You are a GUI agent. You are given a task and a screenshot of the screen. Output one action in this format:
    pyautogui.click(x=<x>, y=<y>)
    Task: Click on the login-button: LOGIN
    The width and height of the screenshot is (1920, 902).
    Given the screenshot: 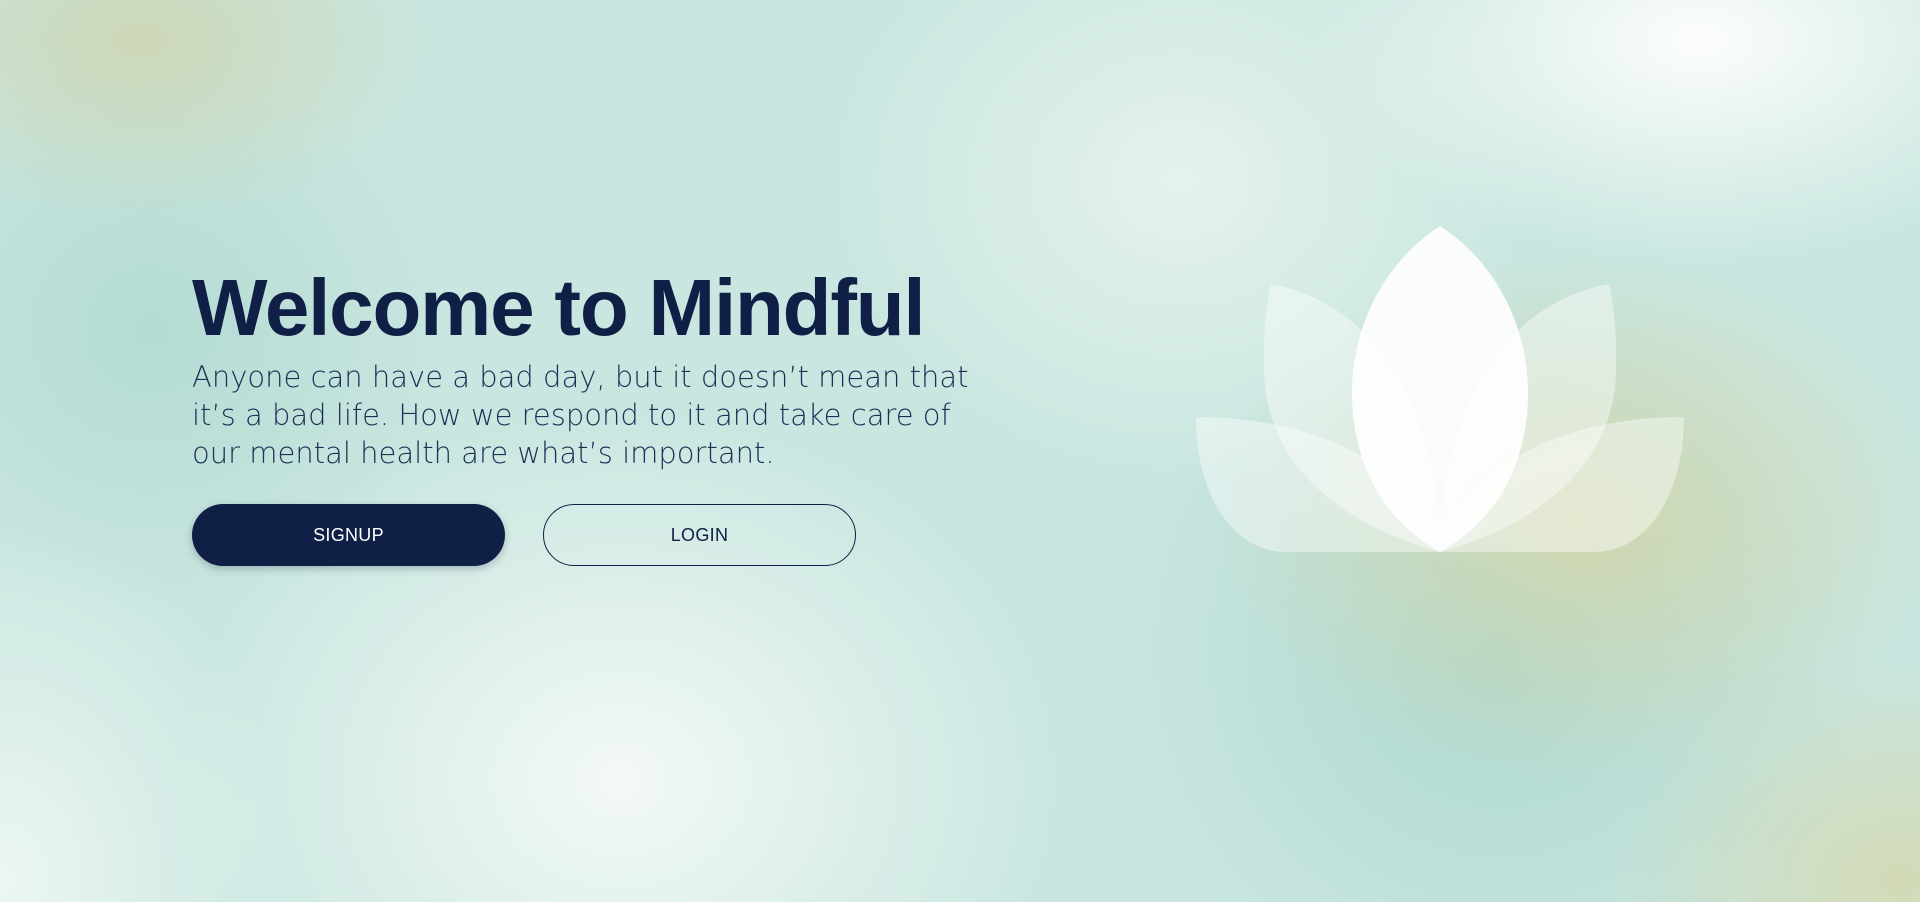 What is the action you would take?
    pyautogui.click(x=699, y=535)
    